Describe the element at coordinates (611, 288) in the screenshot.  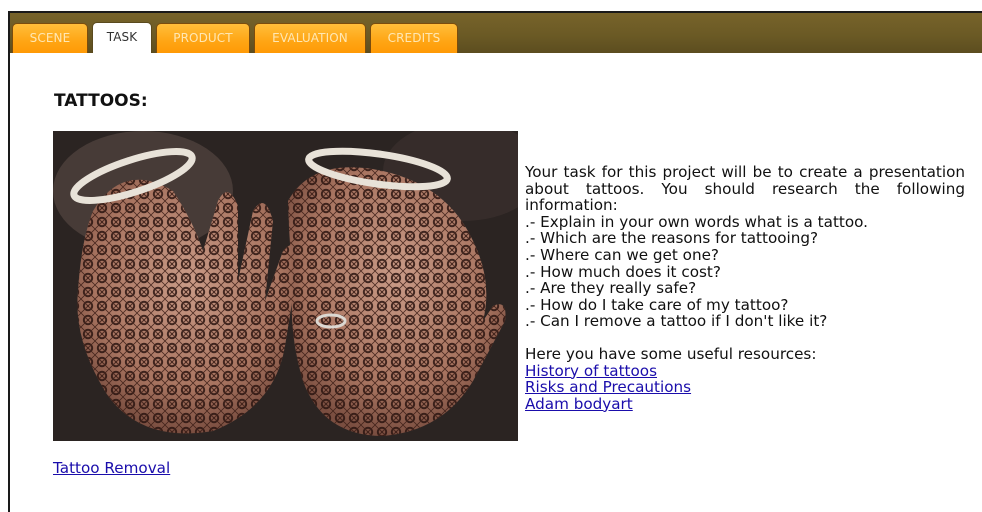
I see `question-item: .- Are they really safe?` at that location.